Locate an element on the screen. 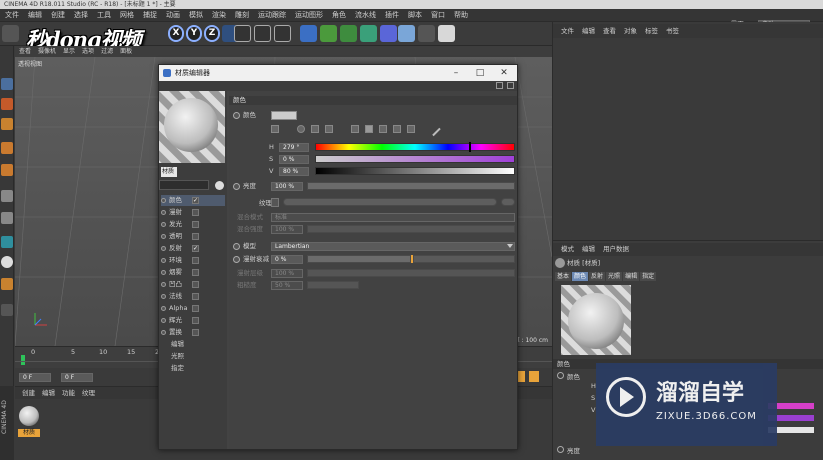 Image resolution: width=823 pixels, height=460 pixels. color-swatches-icon is located at coordinates (411, 129).